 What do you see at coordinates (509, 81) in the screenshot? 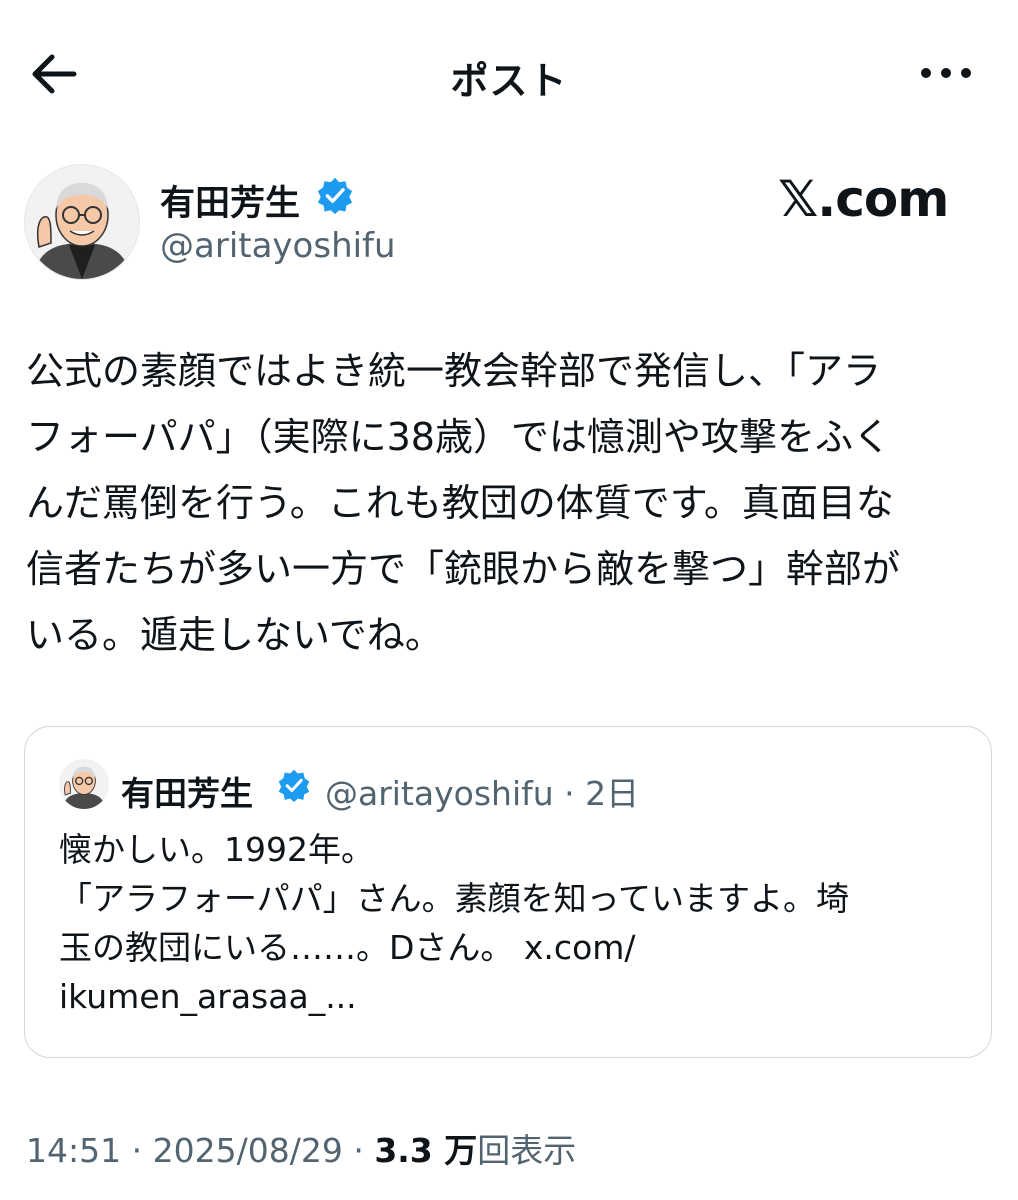
I see `page-title: ポスト` at bounding box center [509, 81].